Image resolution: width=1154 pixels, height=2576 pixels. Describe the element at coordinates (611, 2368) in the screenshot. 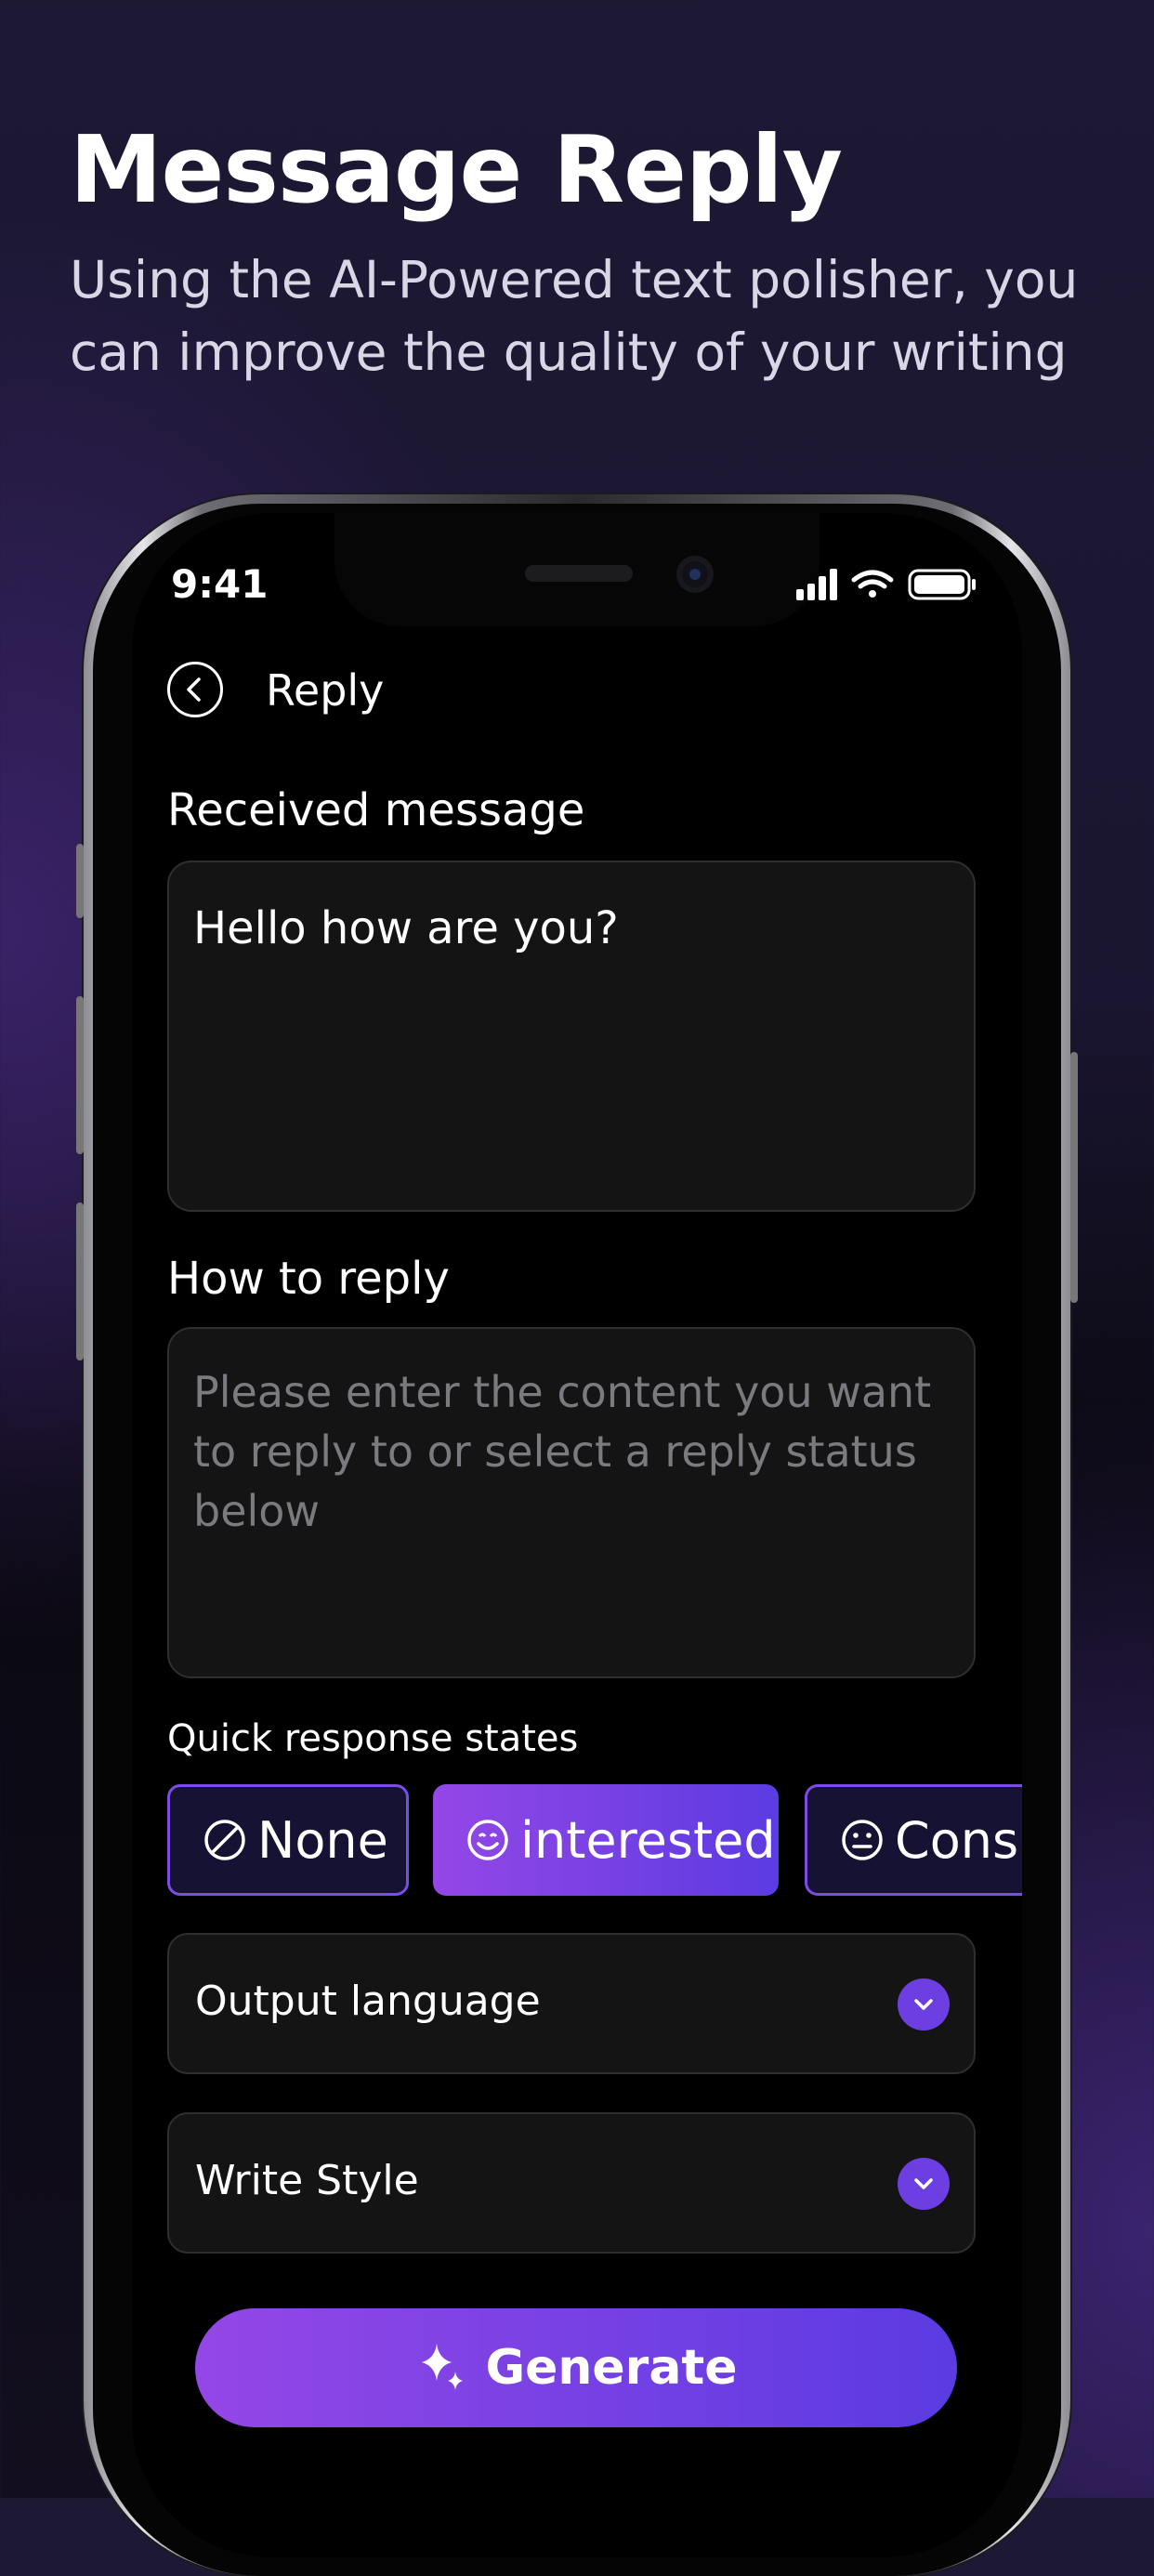

I see `generate-button-label: Generate` at that location.